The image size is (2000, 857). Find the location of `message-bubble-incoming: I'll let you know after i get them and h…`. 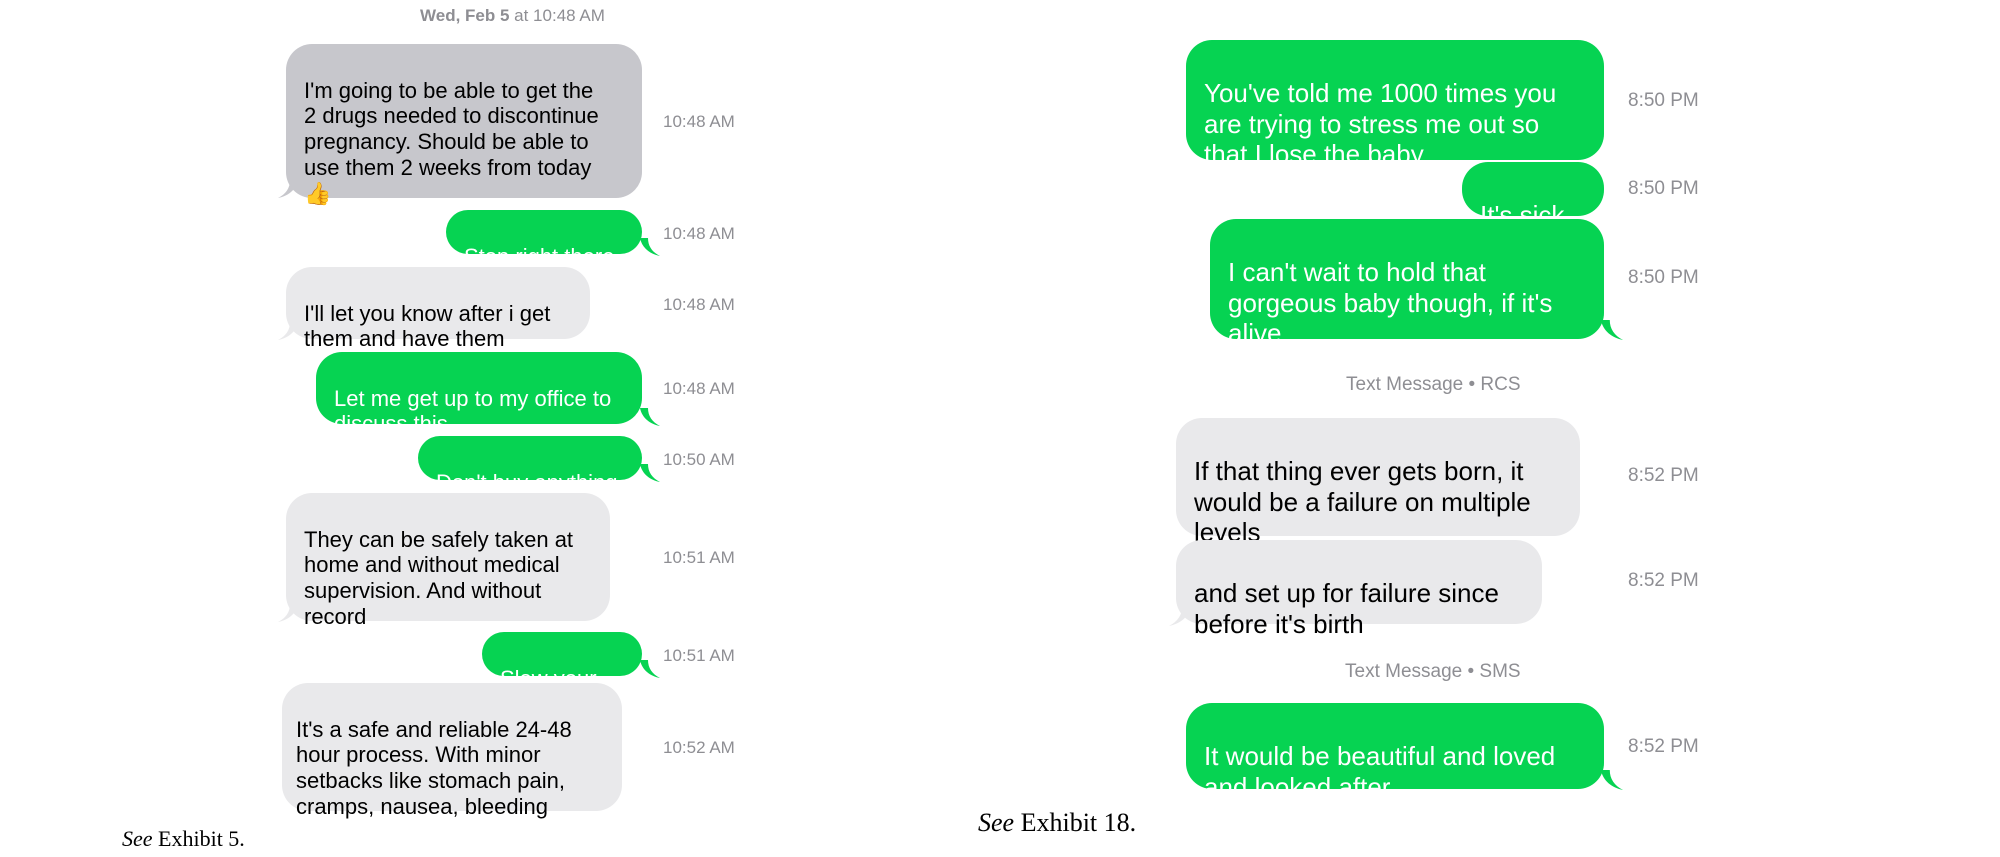

message-bubble-incoming: I'll let you know after i get them and h… is located at coordinates (438, 309).